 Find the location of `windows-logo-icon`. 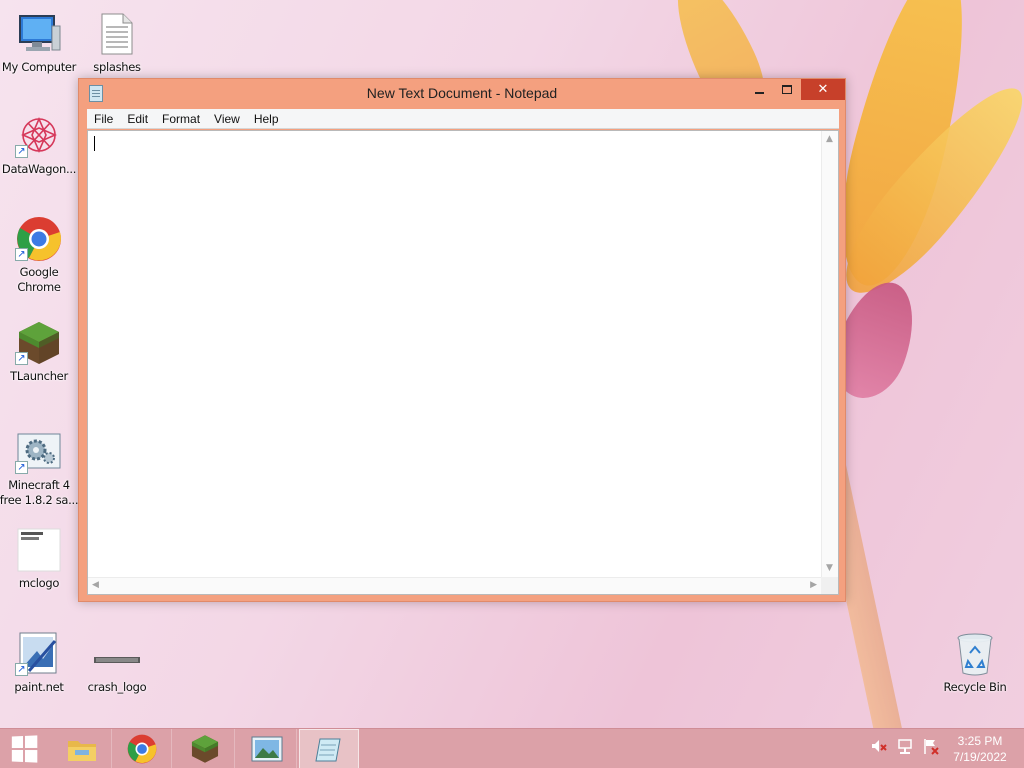

windows-logo-icon is located at coordinates (24, 749).